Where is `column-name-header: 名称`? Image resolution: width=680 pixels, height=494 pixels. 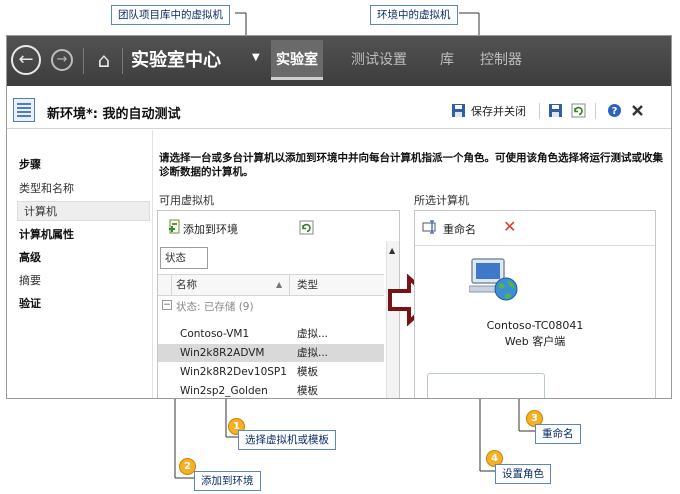 column-name-header: 名称 is located at coordinates (186, 285).